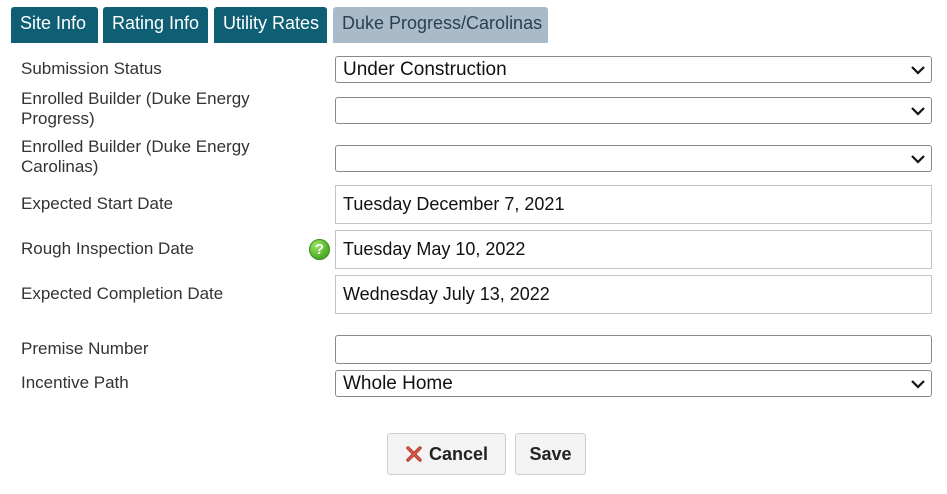  What do you see at coordinates (633, 349) in the screenshot?
I see `premise-number-input` at bounding box center [633, 349].